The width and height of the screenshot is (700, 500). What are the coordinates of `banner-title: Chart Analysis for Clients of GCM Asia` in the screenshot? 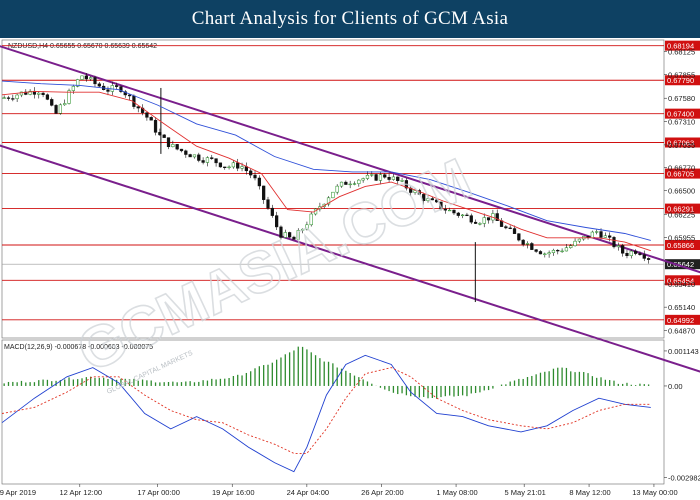 It's located at (350, 19).